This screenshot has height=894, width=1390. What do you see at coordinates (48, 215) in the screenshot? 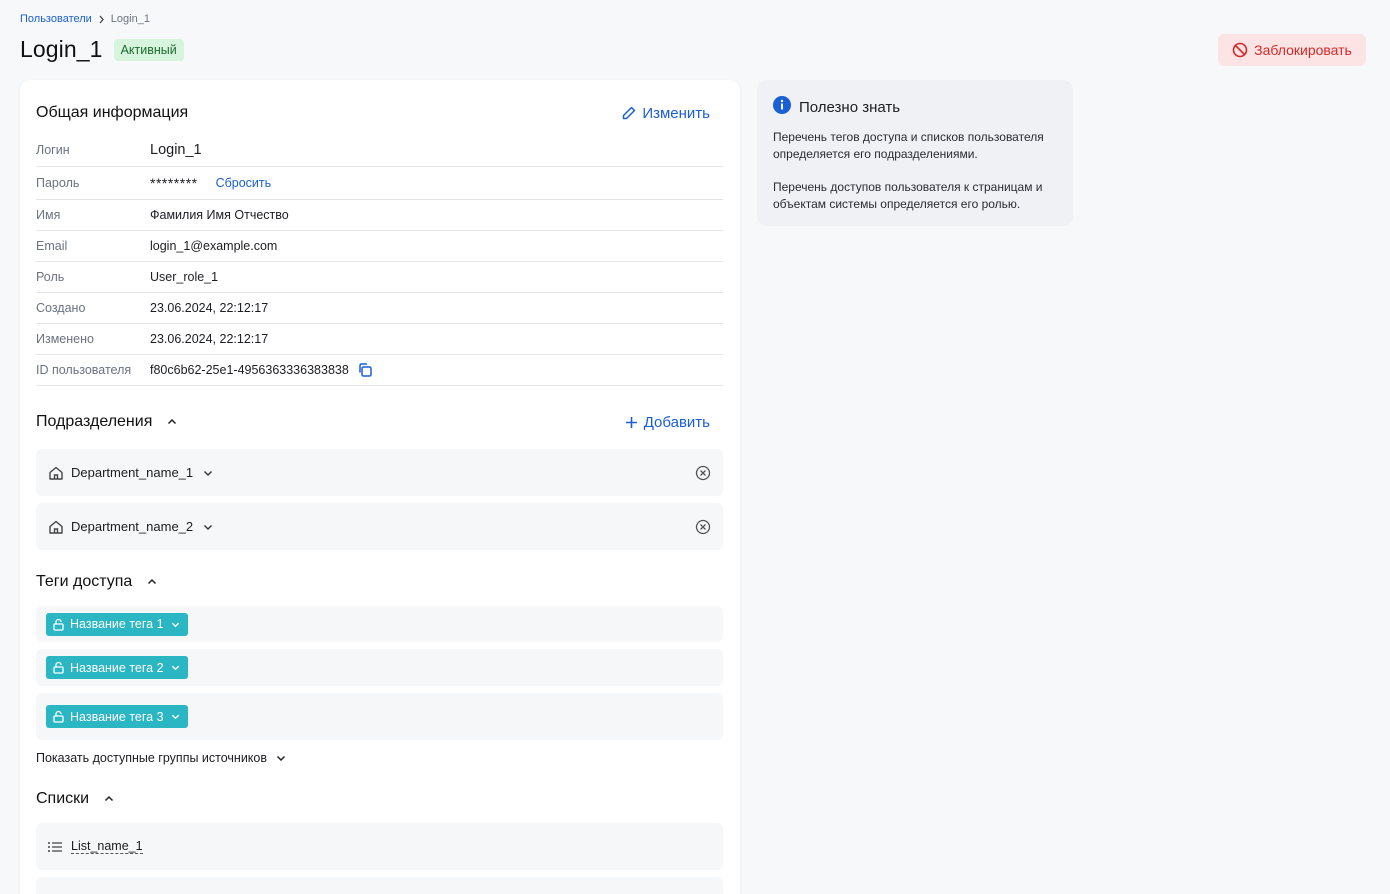
I see `info-label: Имя` at bounding box center [48, 215].